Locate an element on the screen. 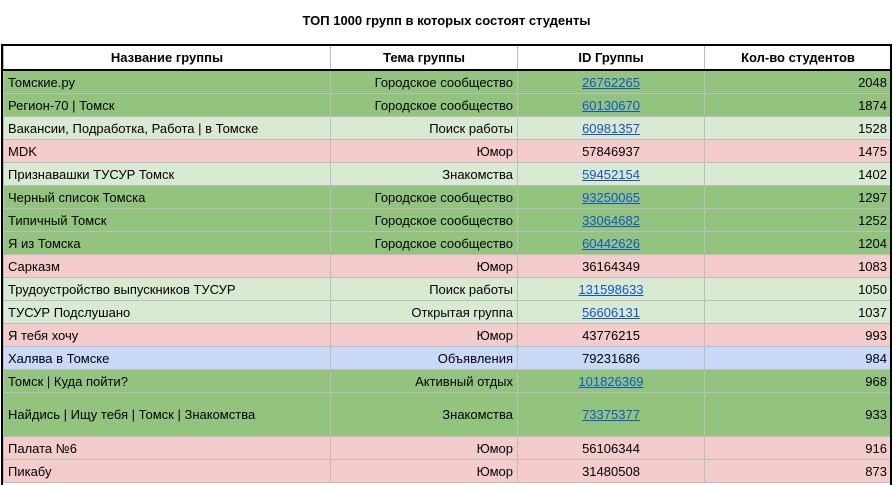  cell-group-name: ТУСУР Подслушано is located at coordinates (167, 312).